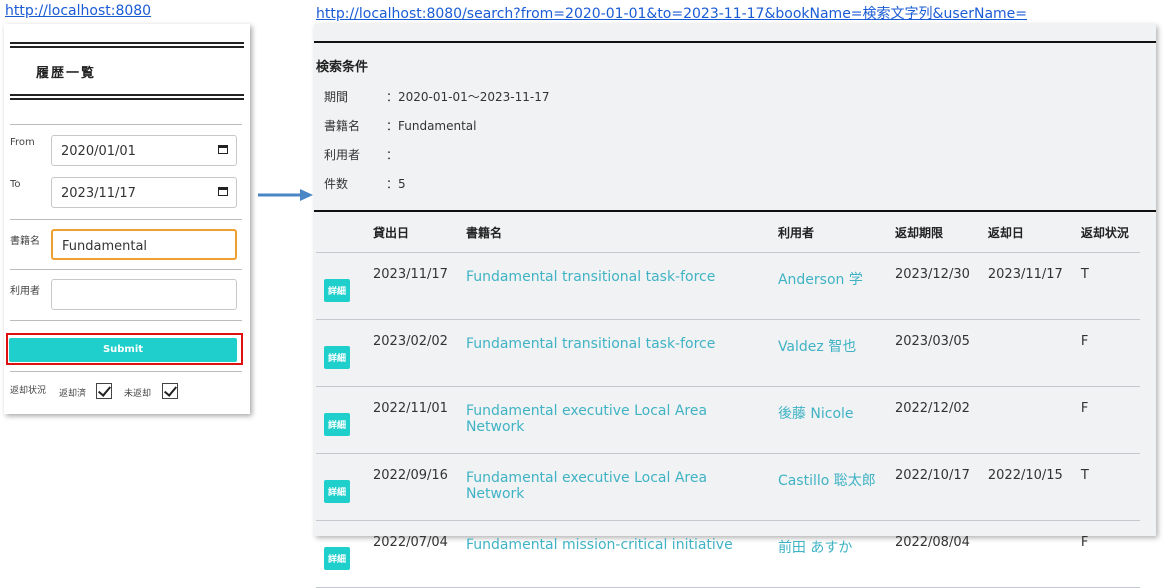 The image size is (1171, 588). Describe the element at coordinates (105, 246) in the screenshot. I see `book-name-value: Fundamental` at that location.